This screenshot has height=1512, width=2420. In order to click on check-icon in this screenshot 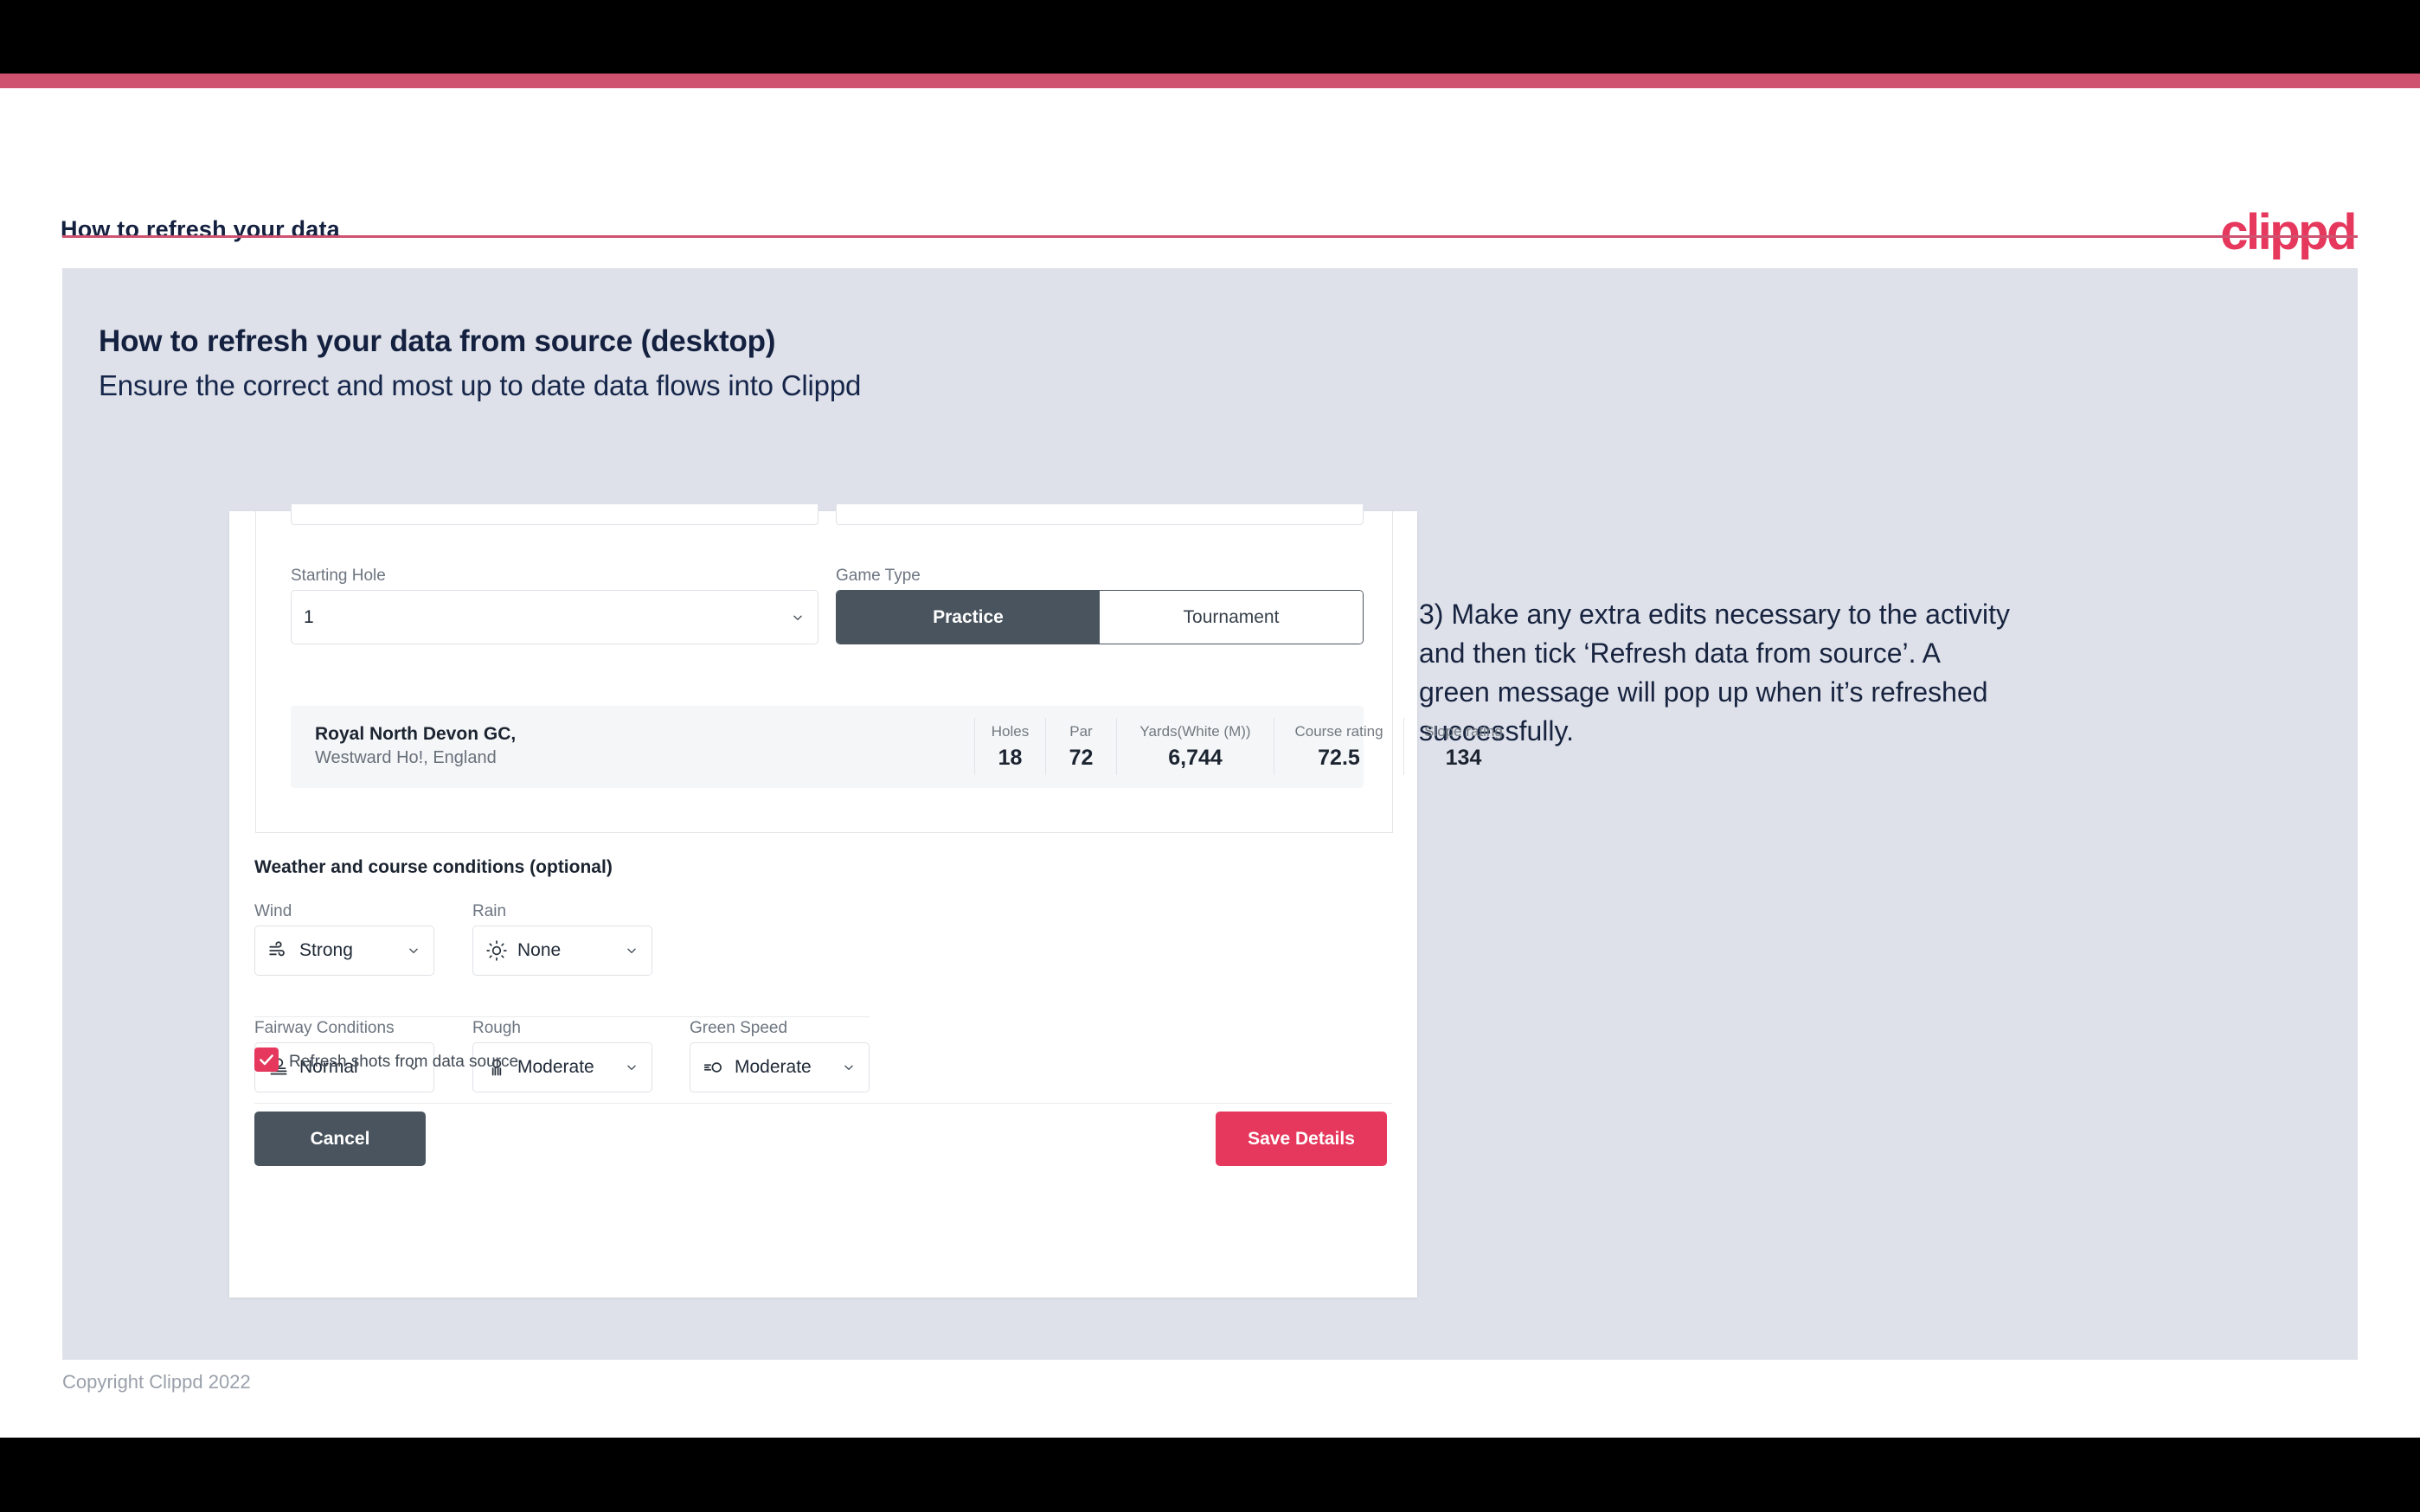, I will do `click(266, 1060)`.